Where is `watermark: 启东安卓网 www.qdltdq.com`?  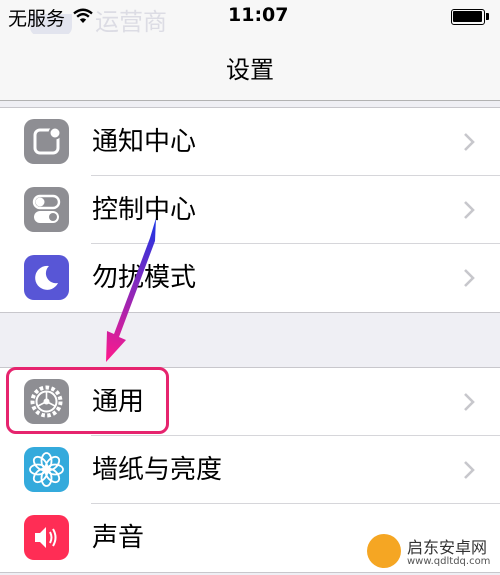 watermark: 启东安卓网 www.qdltdq.com is located at coordinates (433, 553).